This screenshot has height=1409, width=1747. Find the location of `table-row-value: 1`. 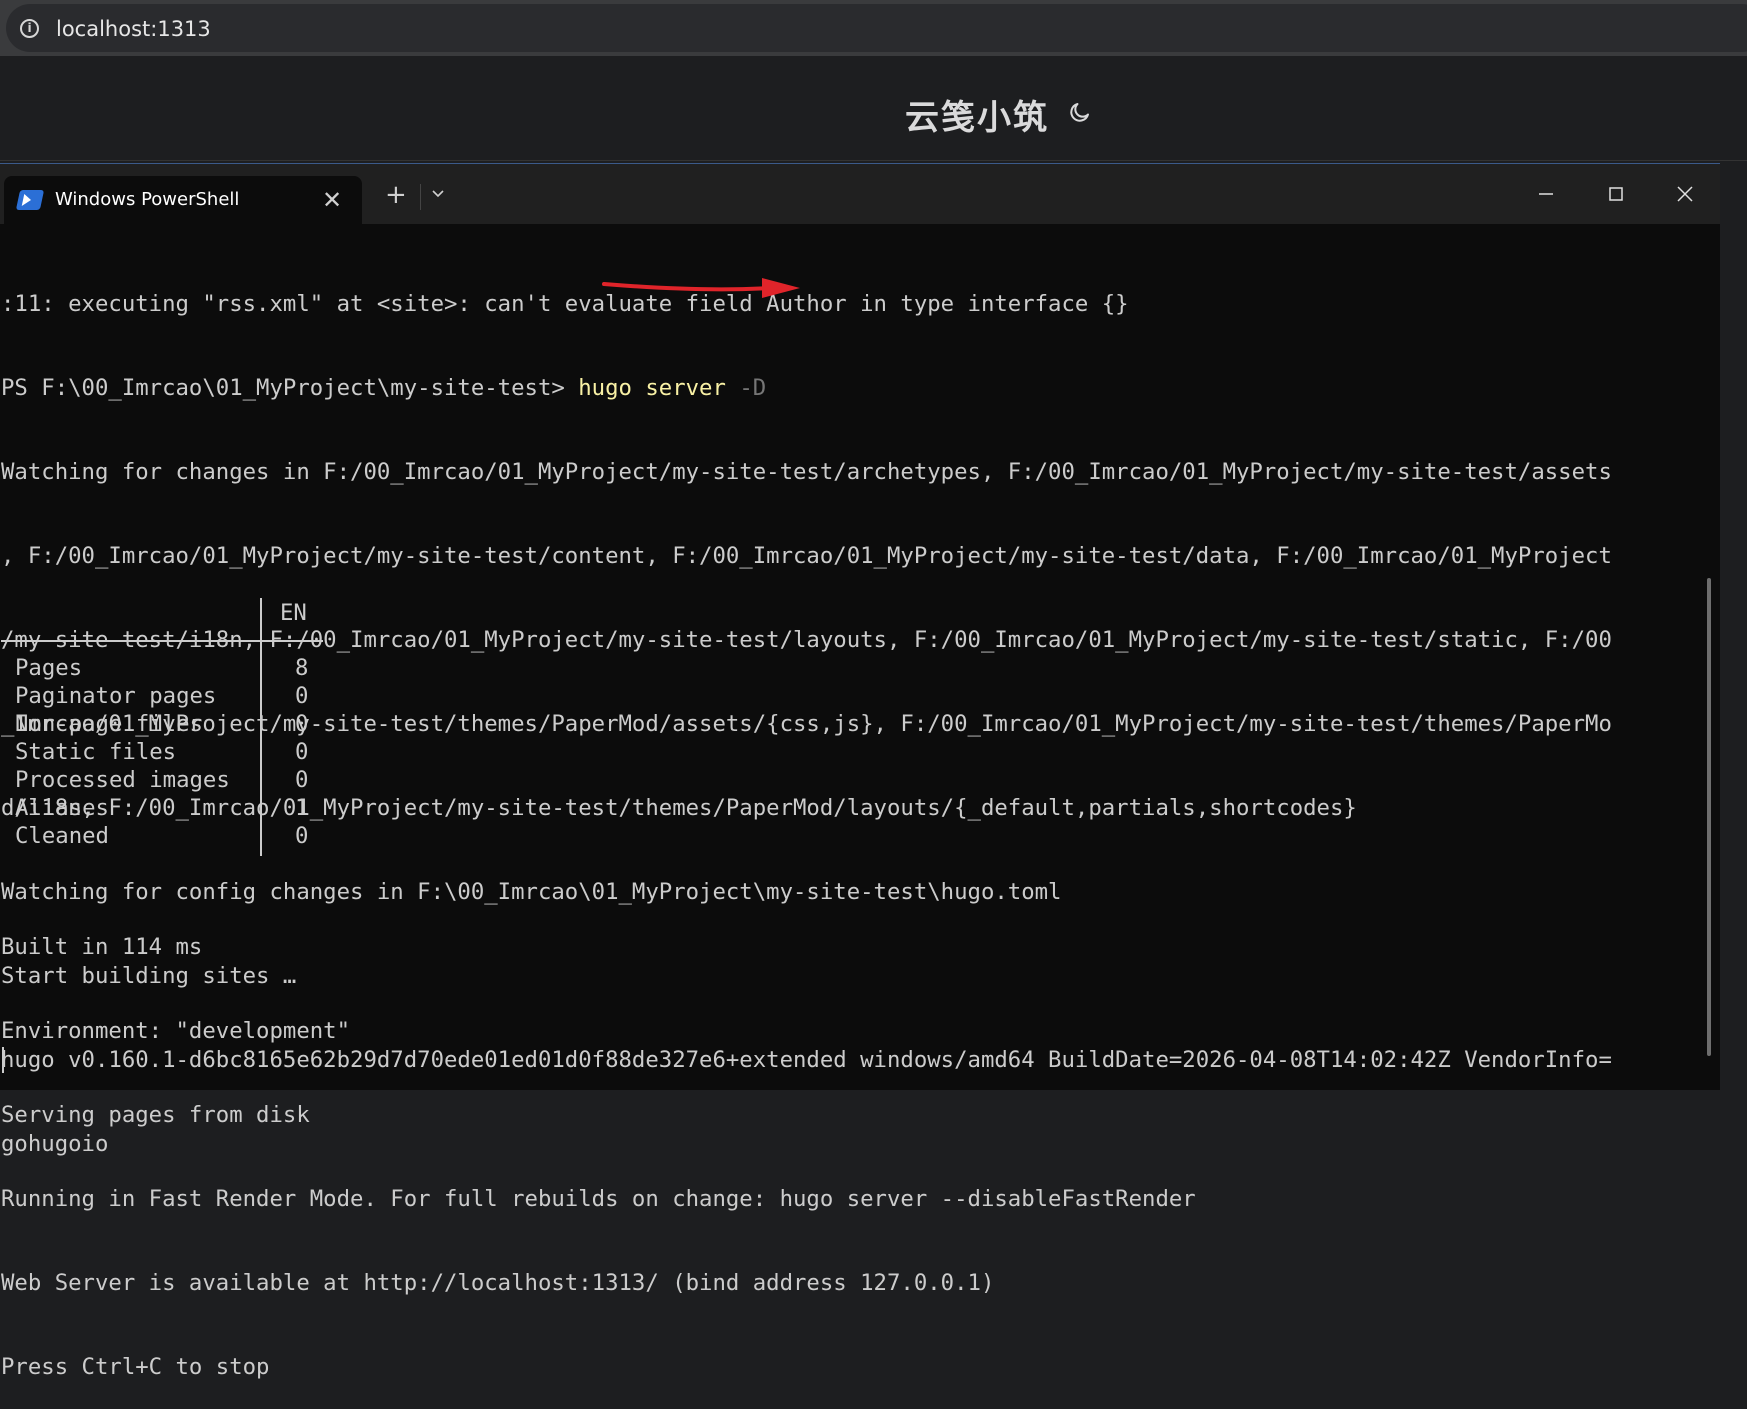

table-row-value: 1 is located at coordinates (302, 808).